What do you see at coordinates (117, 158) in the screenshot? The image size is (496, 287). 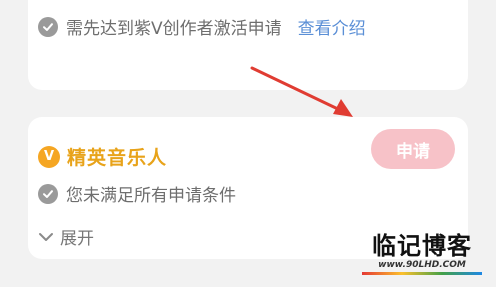 I see `card-title: 精英音乐人` at bounding box center [117, 158].